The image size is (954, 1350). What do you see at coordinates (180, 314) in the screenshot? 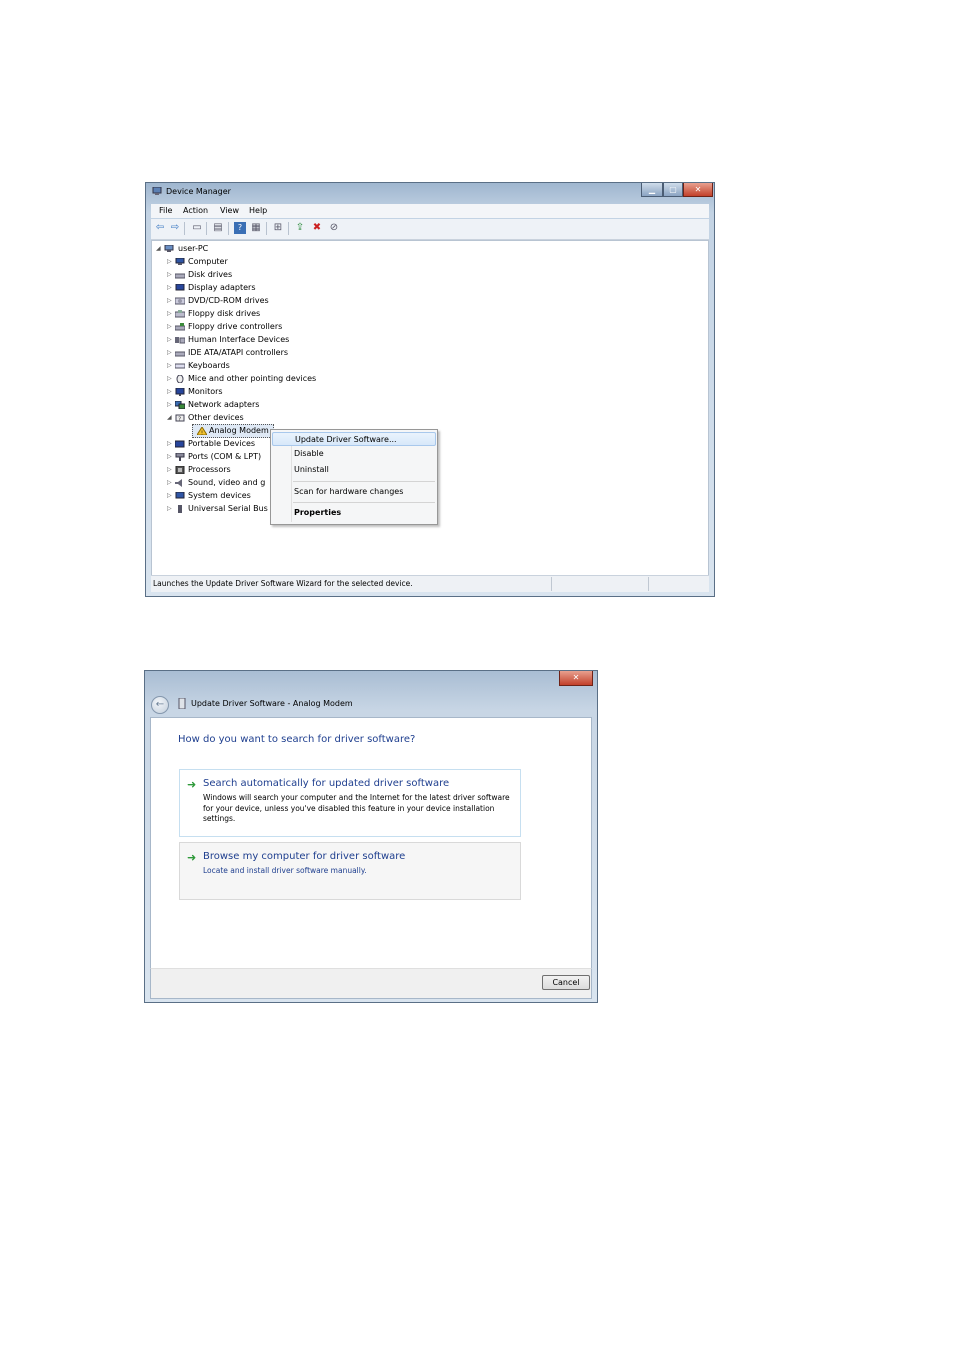
I see `floppy-icon` at bounding box center [180, 314].